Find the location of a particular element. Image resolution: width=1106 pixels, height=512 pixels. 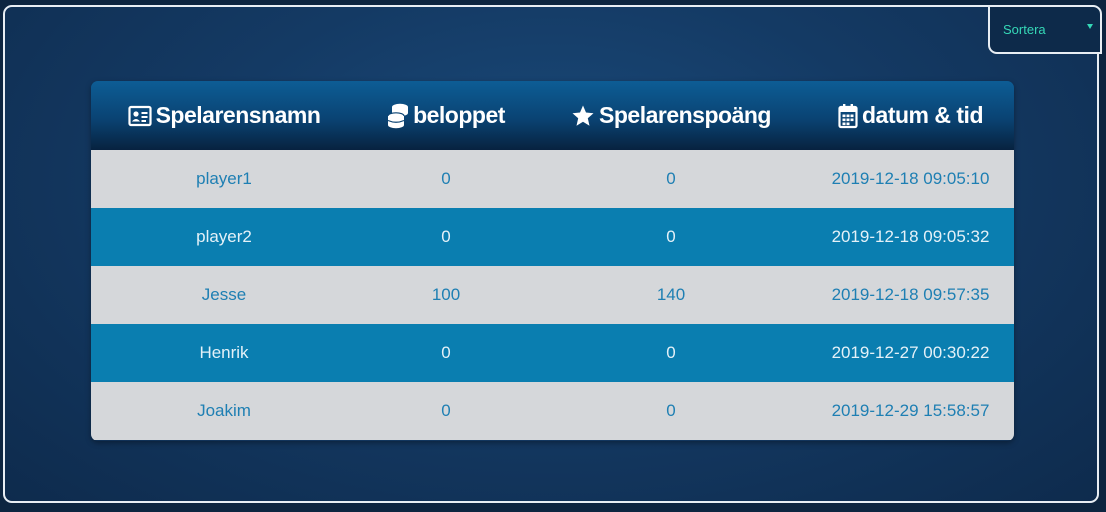

star-icon is located at coordinates (583, 116).